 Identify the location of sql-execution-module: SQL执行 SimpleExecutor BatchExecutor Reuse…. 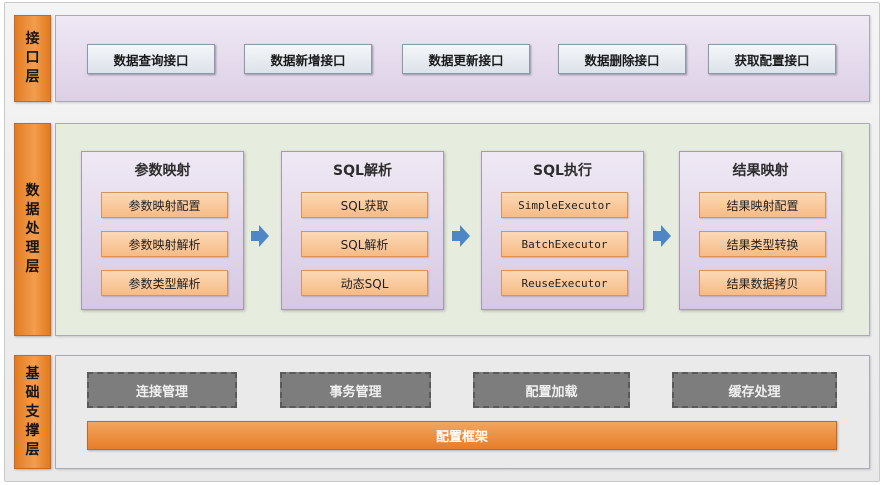
(562, 230).